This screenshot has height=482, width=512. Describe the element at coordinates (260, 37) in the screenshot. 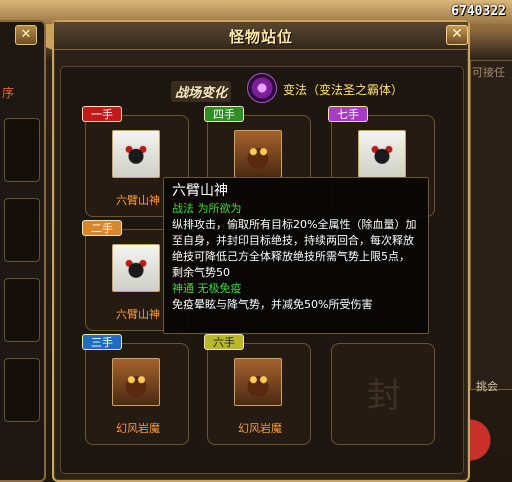

I see `dialog-title: 怪物站位` at that location.